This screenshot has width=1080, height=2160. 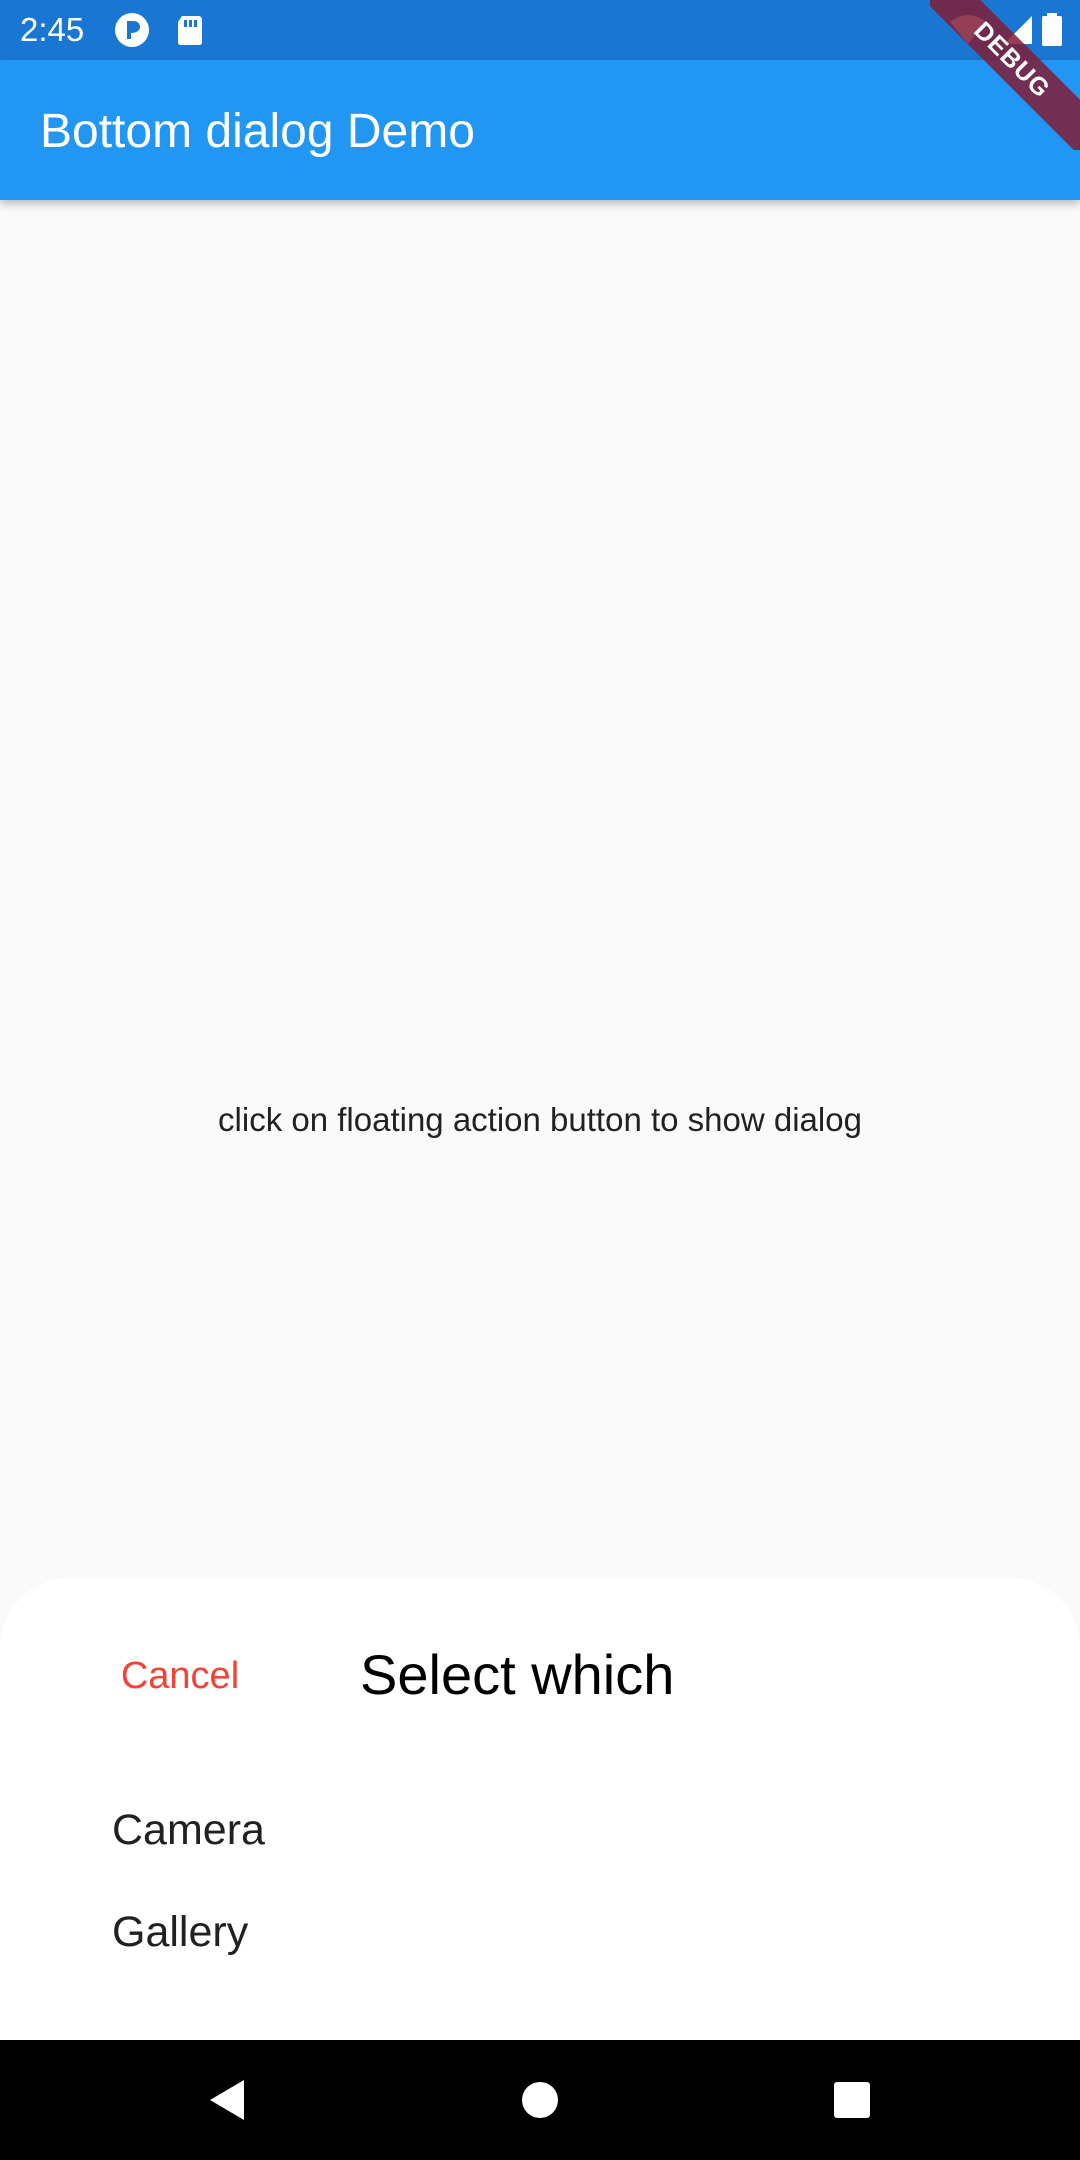 I want to click on home-icon, so click(x=540, y=2100).